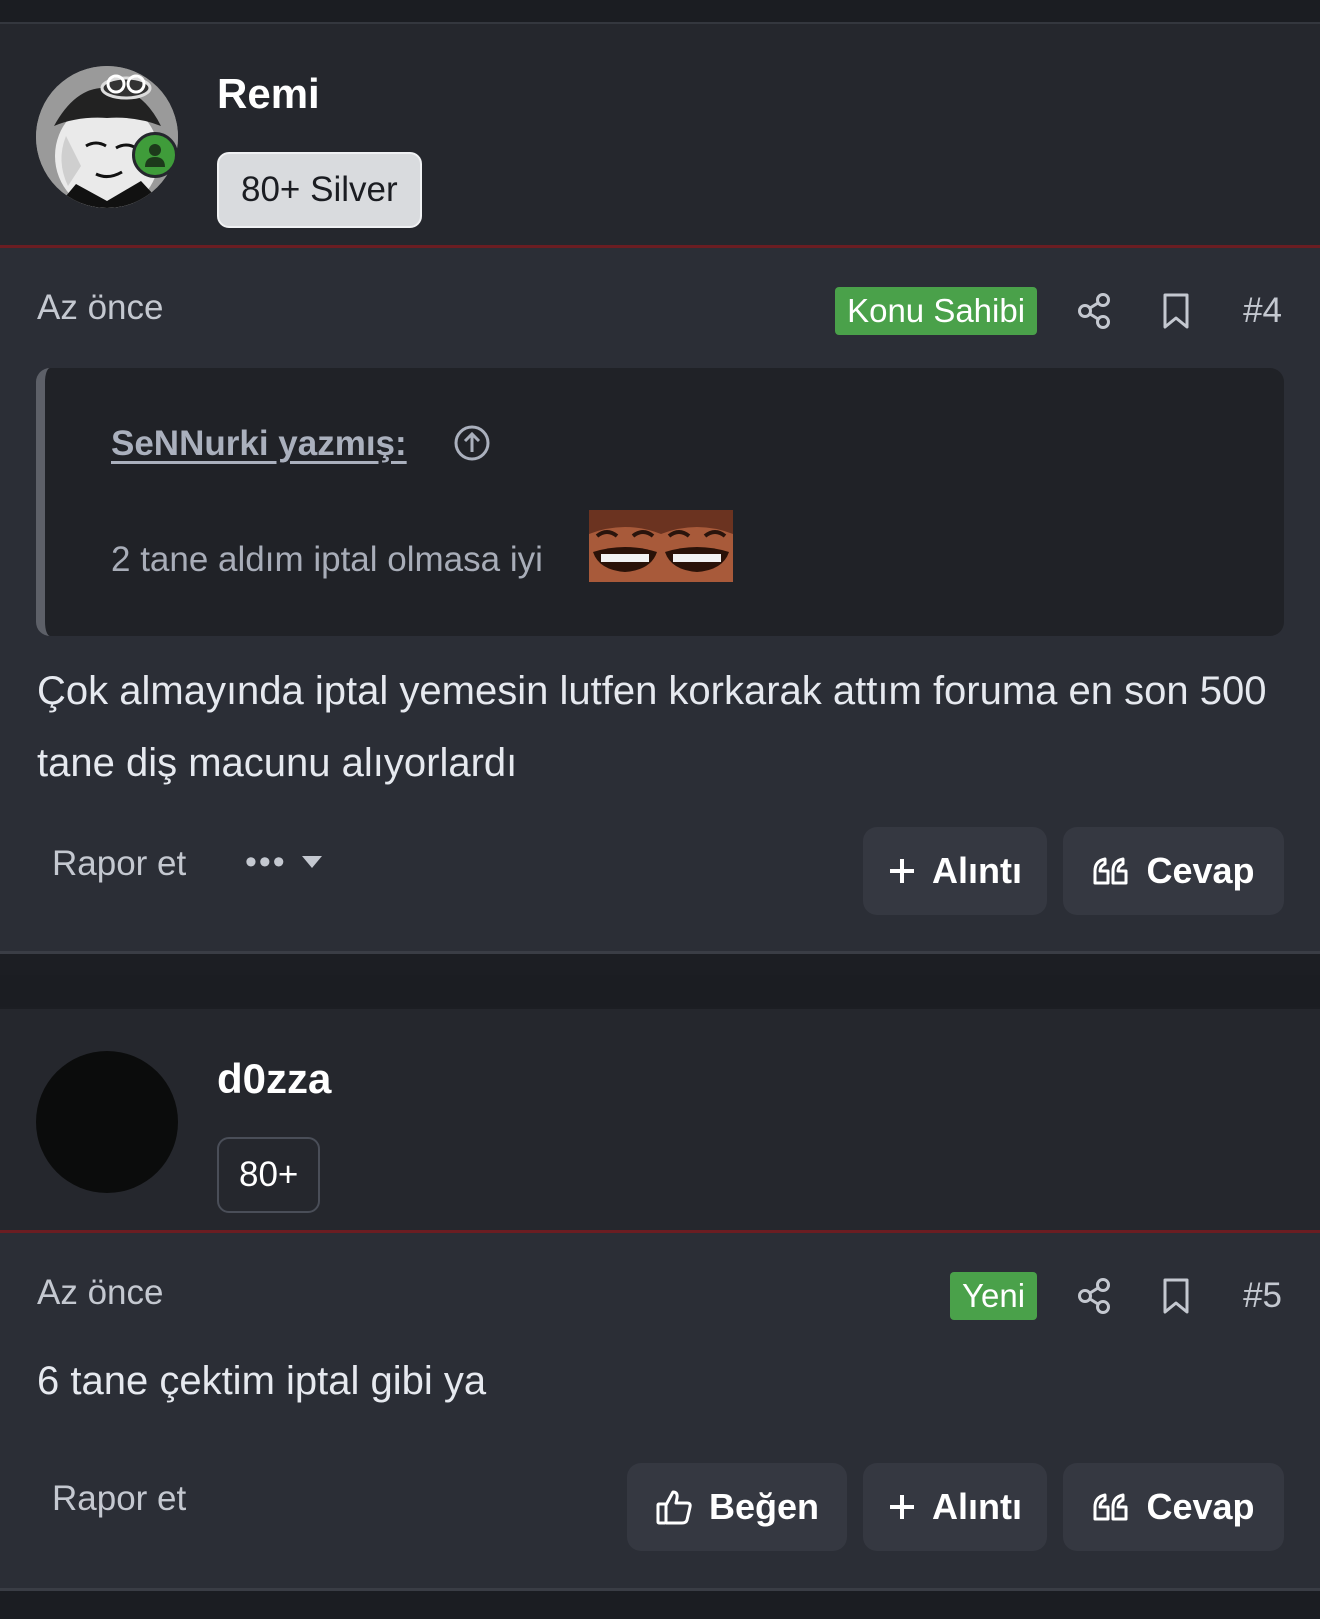 This screenshot has height=1619, width=1320. What do you see at coordinates (994, 1296) in the screenshot?
I see `new-post-tag: Yeni` at bounding box center [994, 1296].